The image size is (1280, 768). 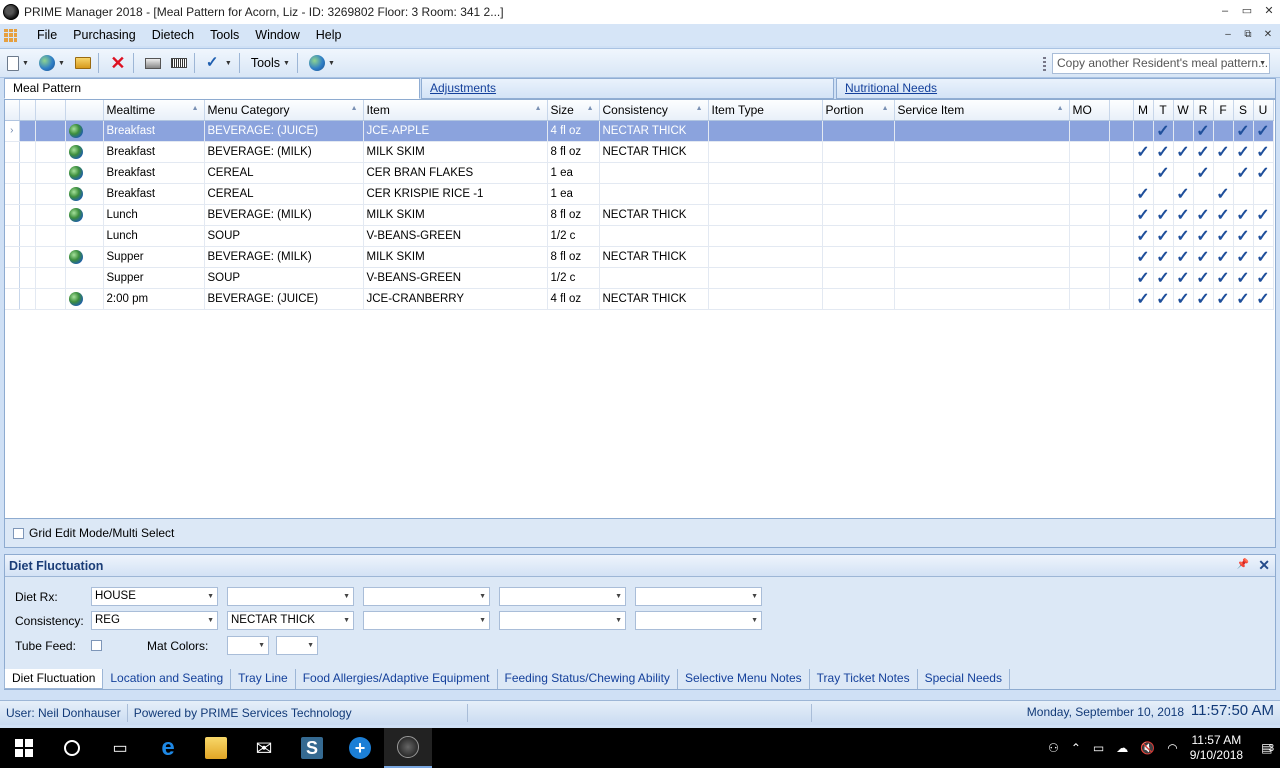 What do you see at coordinates (1143, 173) in the screenshot?
I see `day-checkbox-m` at bounding box center [1143, 173].